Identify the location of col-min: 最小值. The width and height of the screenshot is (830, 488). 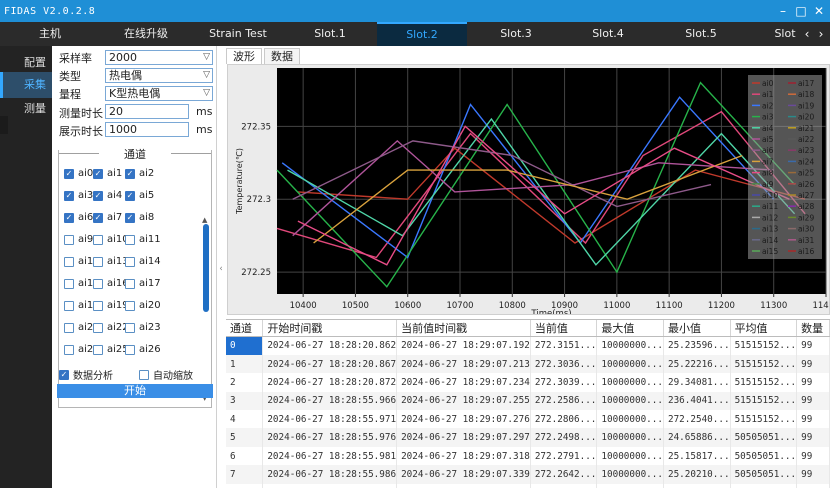
(697, 328).